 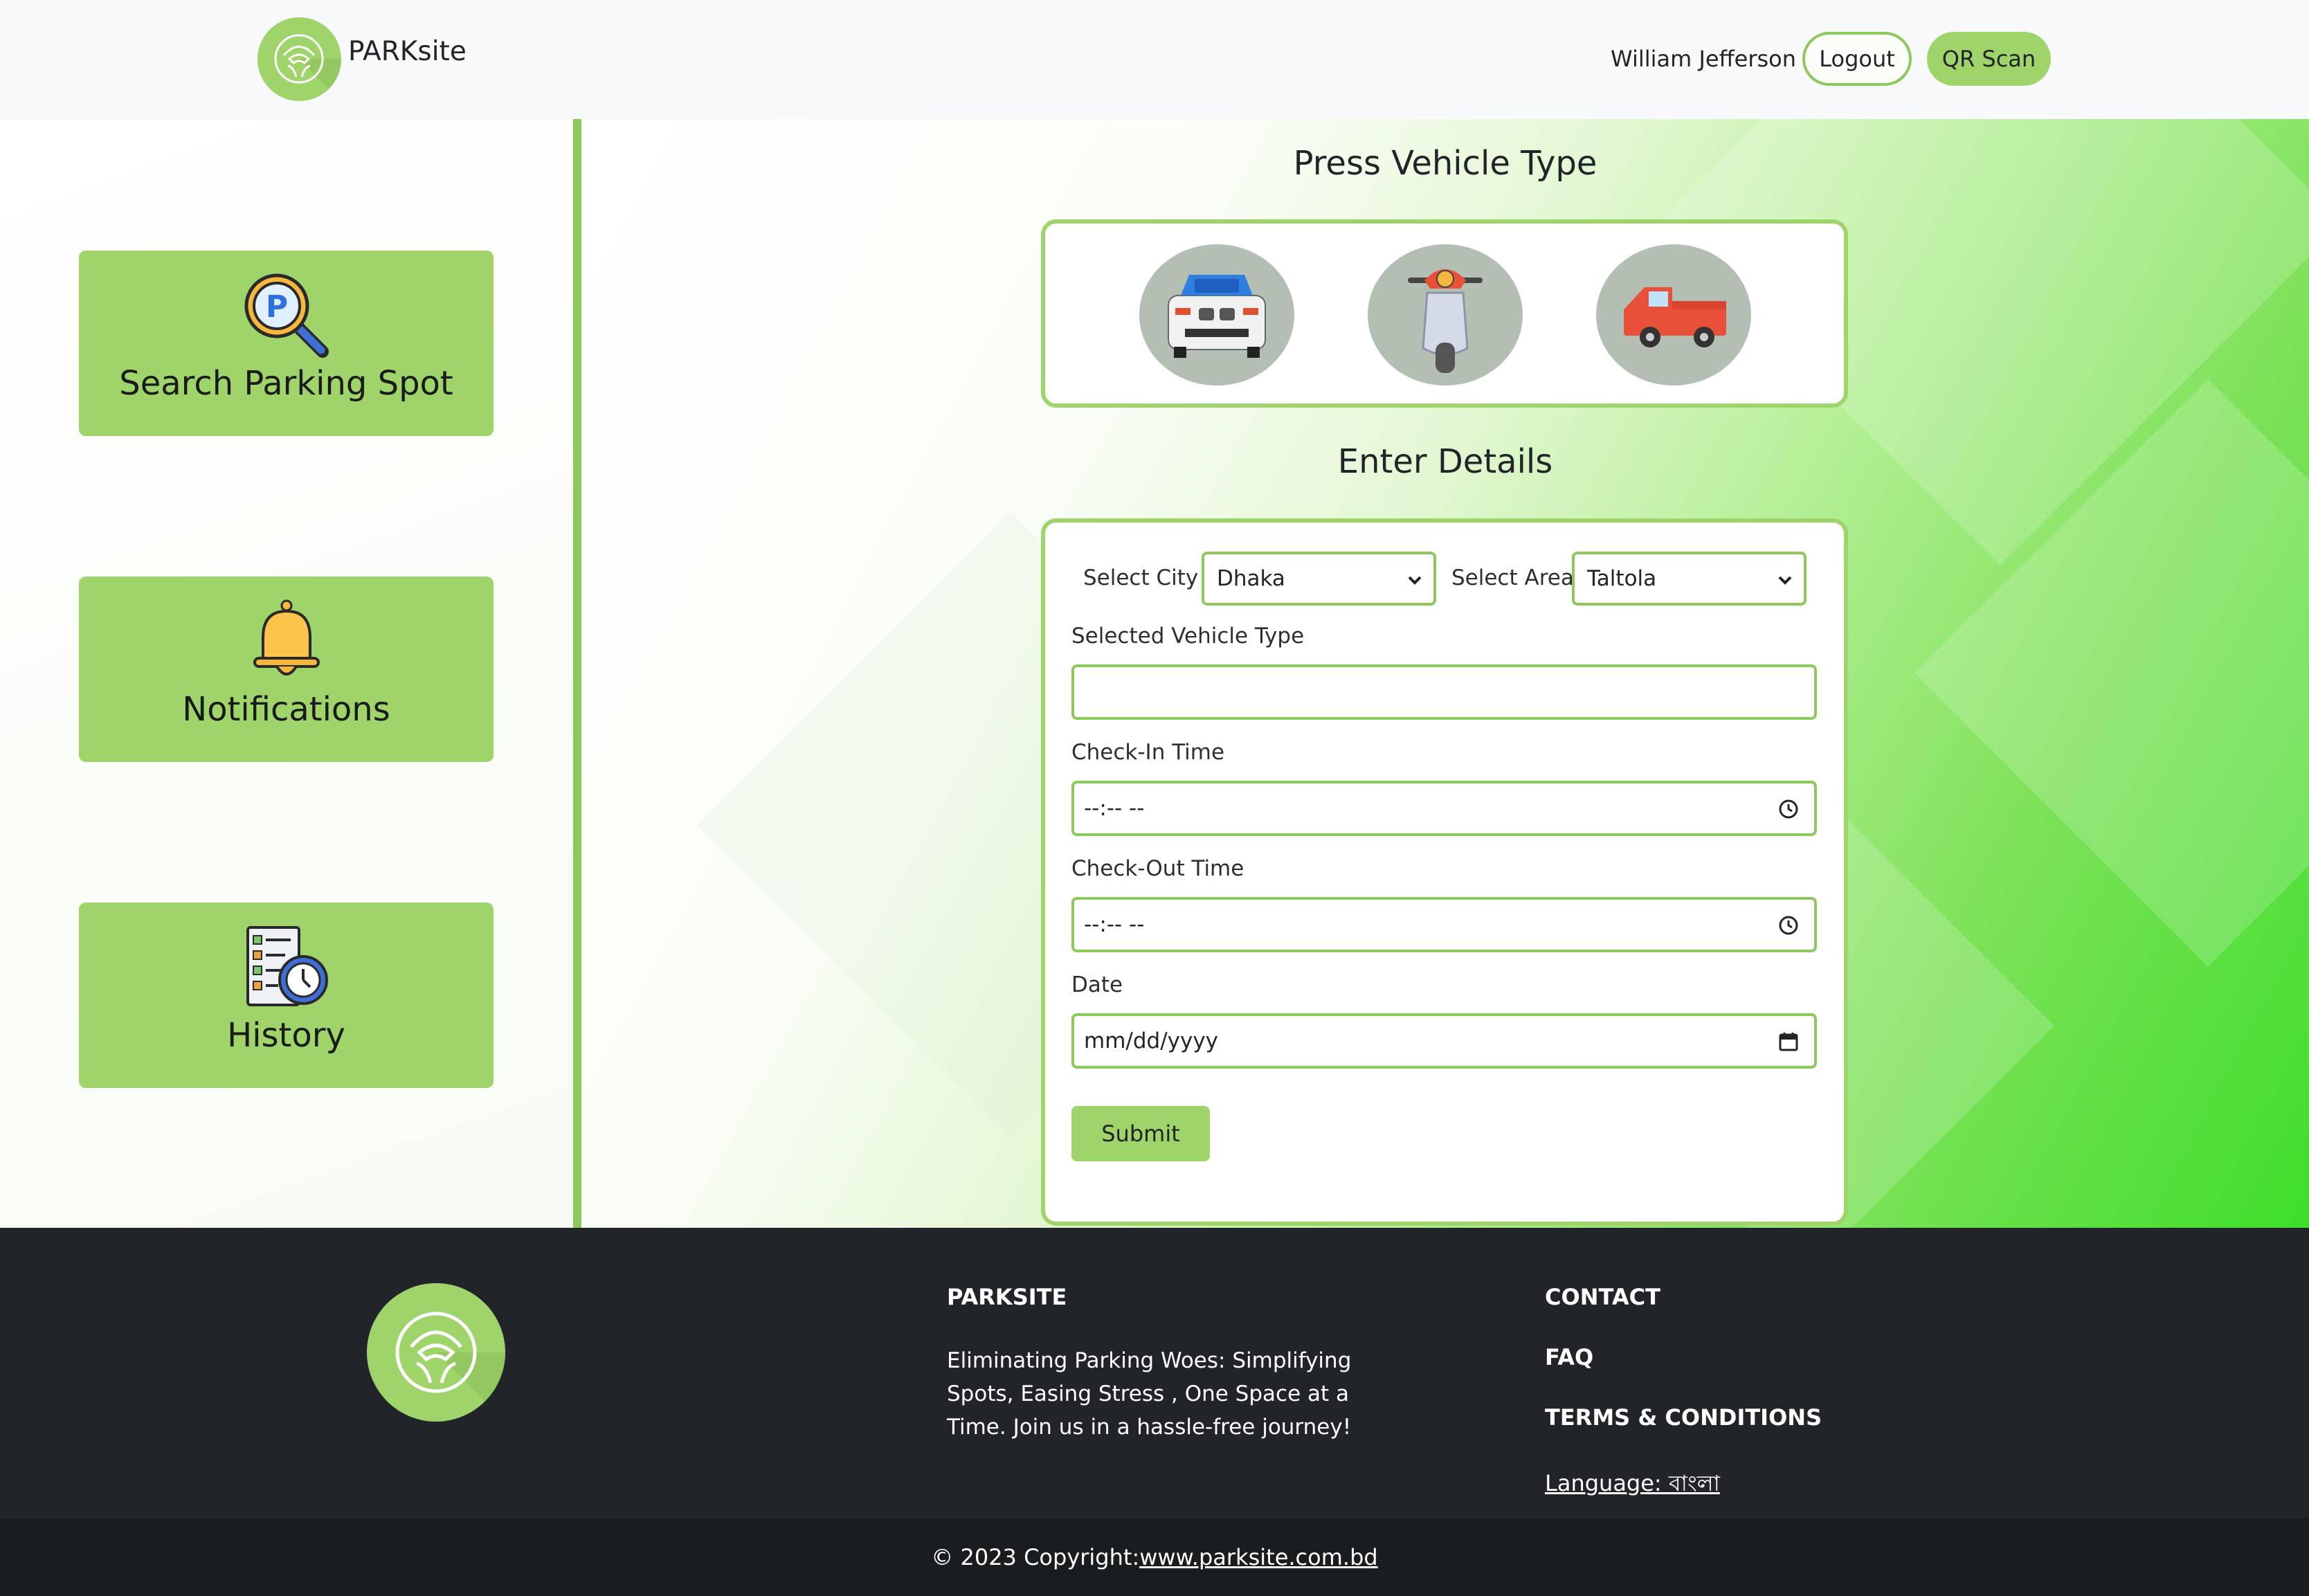 What do you see at coordinates (1683, 1417) in the screenshot?
I see `footer-terms-link: TERMS & CONDITIONS` at bounding box center [1683, 1417].